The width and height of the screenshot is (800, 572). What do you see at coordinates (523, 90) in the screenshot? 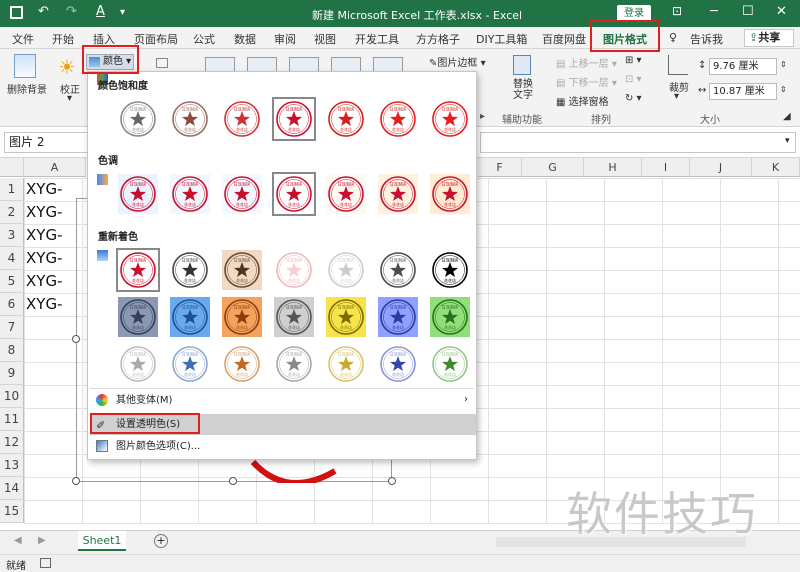
I see `replace-text-label: 替换 文字` at bounding box center [523, 90].